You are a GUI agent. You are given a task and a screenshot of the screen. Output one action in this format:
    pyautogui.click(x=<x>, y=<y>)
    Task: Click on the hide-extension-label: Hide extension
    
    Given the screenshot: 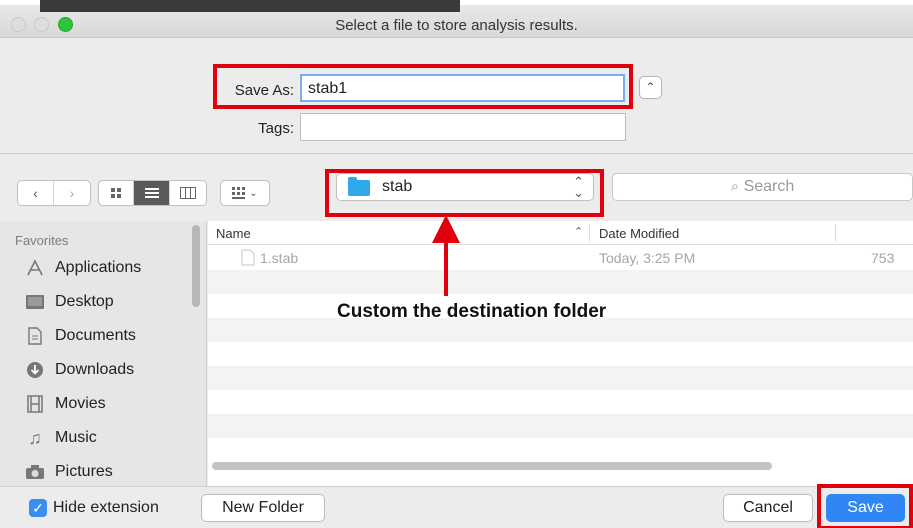 What is the action you would take?
    pyautogui.click(x=106, y=507)
    